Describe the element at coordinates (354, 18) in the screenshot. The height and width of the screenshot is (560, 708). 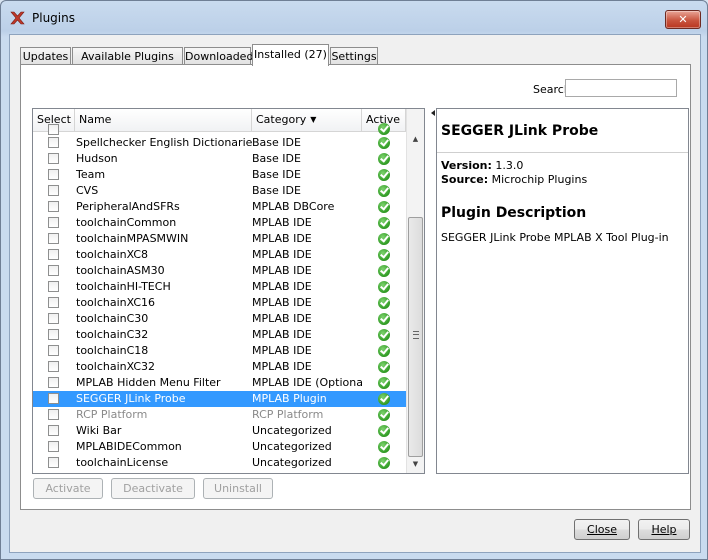
I see `title-bar: Plugins ✕` at that location.